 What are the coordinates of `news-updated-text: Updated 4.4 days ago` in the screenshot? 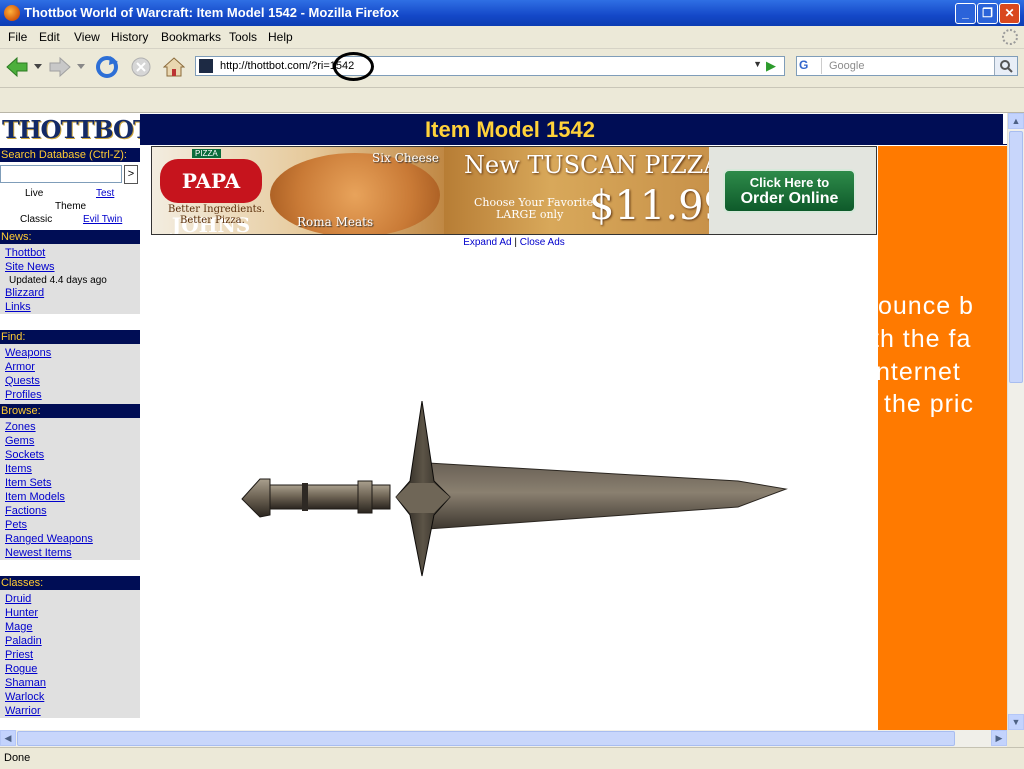 It's located at (58, 280).